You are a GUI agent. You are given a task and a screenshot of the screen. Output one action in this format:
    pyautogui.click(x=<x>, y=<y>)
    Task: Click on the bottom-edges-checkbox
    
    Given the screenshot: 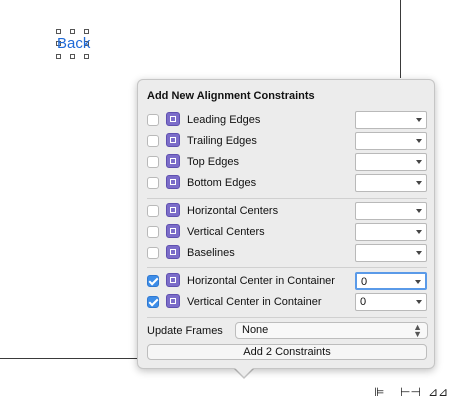 What is the action you would take?
    pyautogui.click(x=153, y=183)
    